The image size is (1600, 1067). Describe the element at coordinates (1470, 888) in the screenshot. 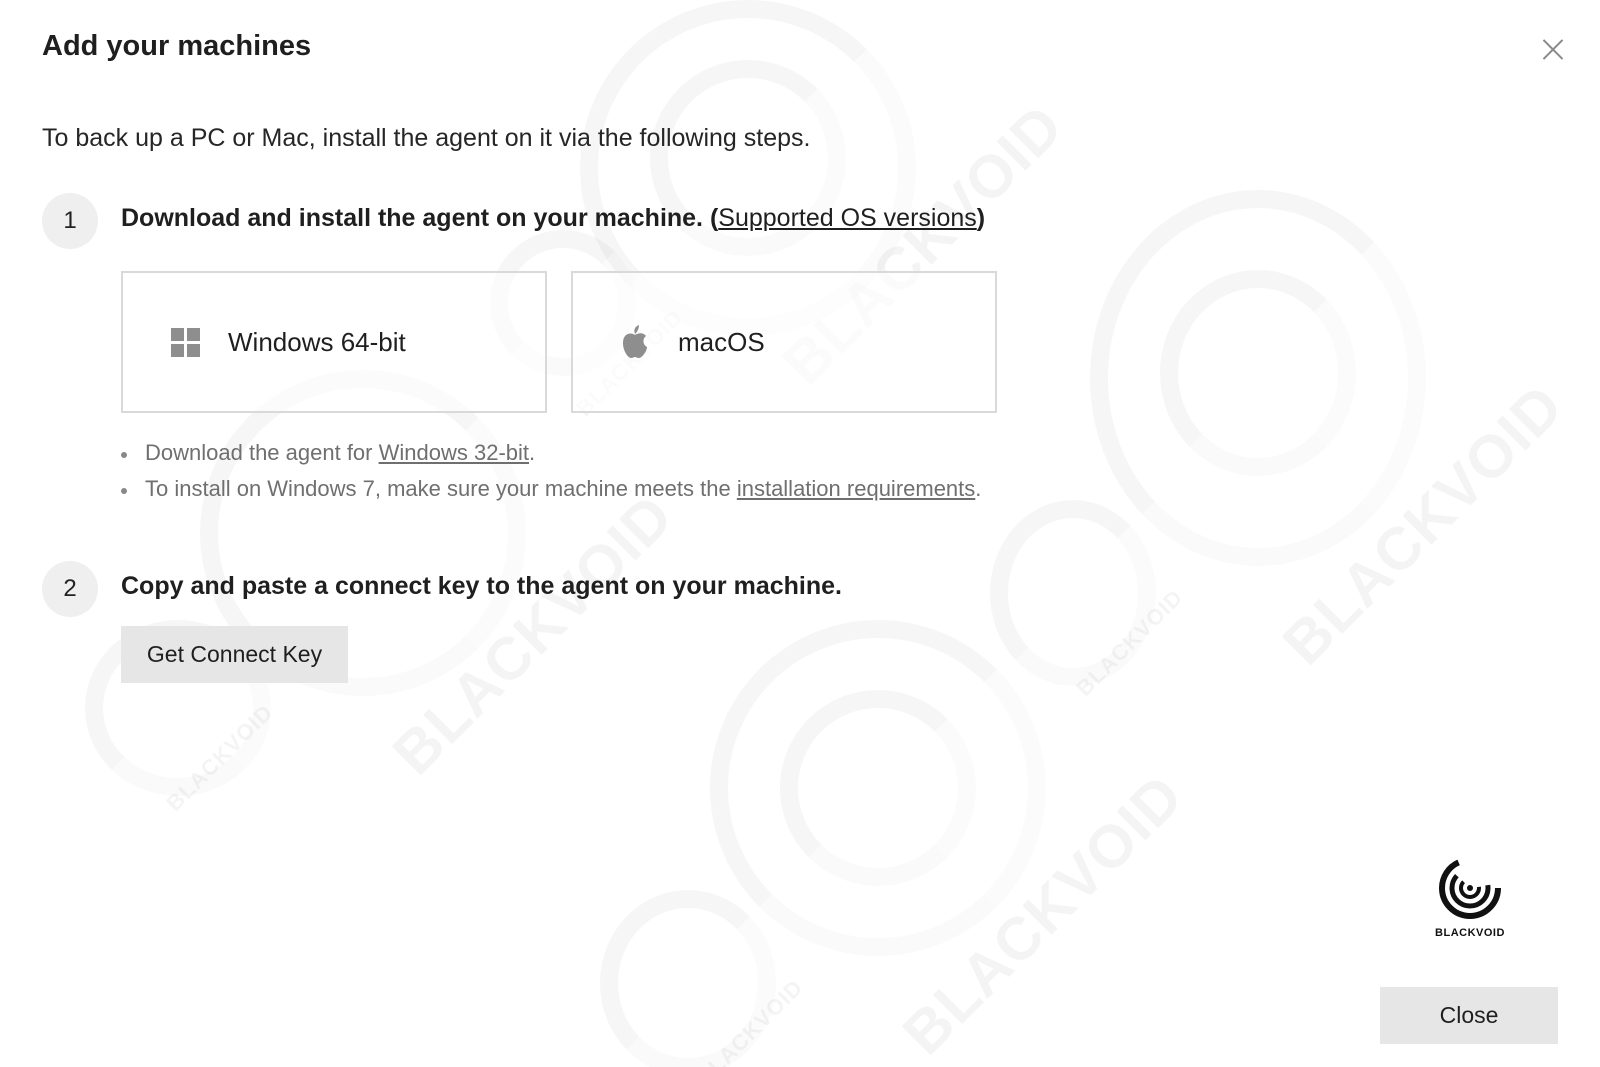

I see `swirl-logo-icon` at that location.